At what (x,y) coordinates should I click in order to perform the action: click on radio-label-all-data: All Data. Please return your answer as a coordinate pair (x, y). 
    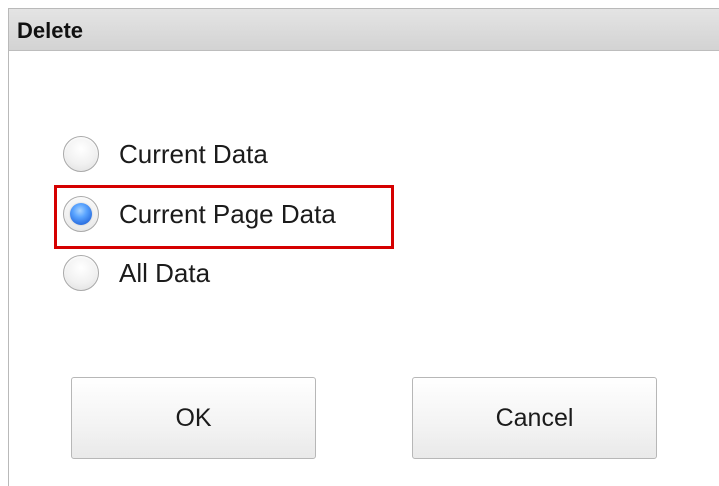
    Looking at the image, I should click on (165, 272).